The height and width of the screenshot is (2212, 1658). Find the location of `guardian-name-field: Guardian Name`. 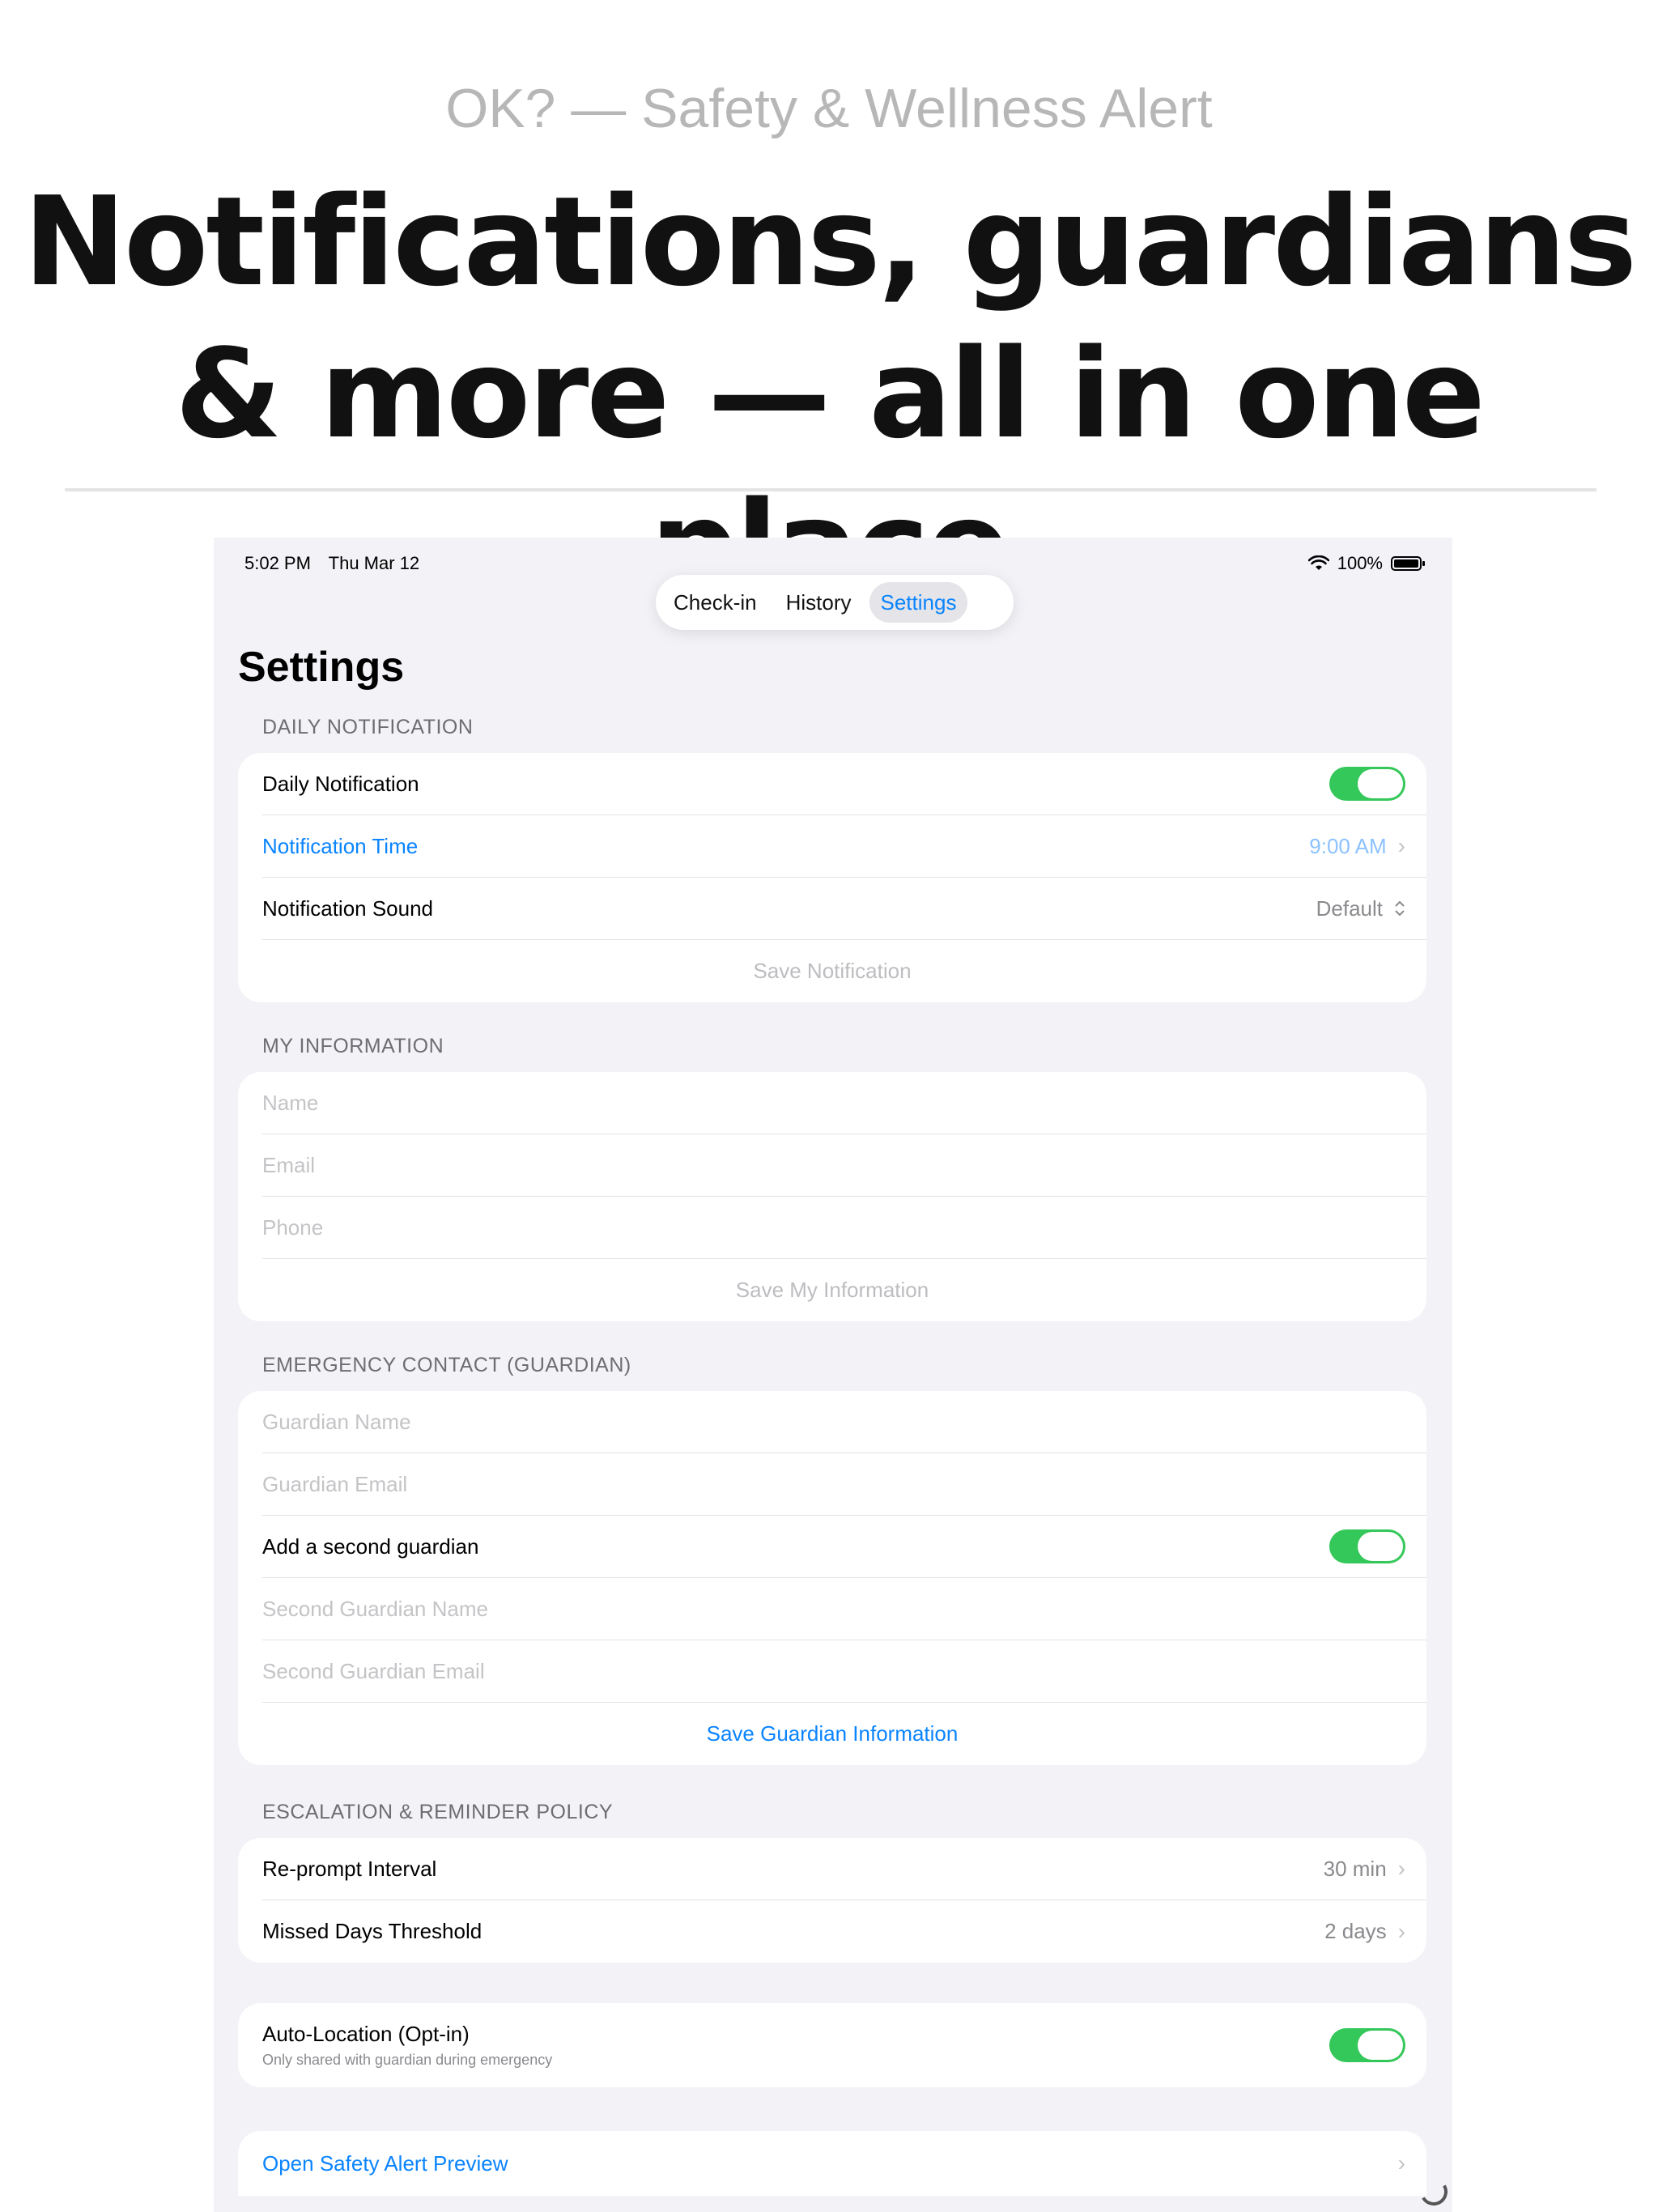

guardian-name-field: Guardian Name is located at coordinates (844, 1422).